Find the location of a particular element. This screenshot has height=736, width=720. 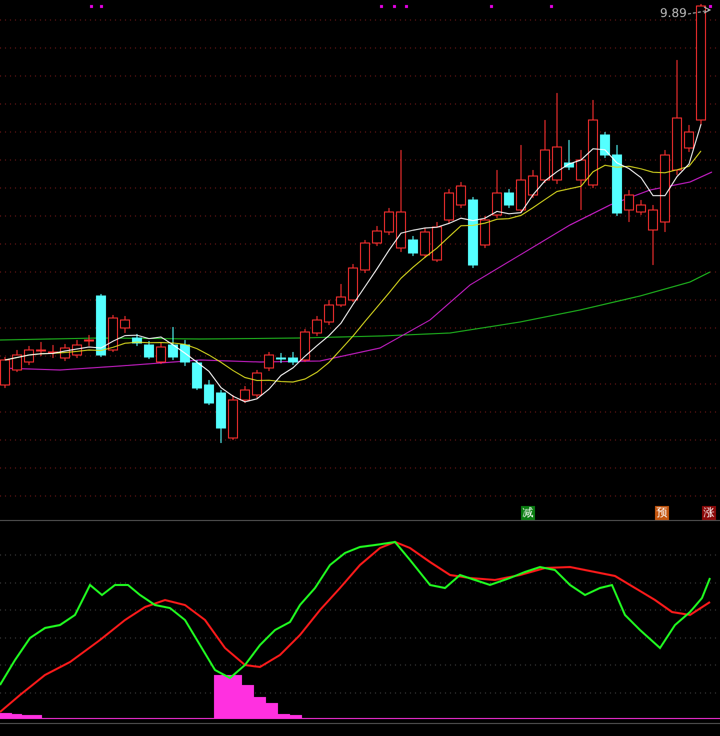

signal-badge: 涨 is located at coordinates (709, 513).